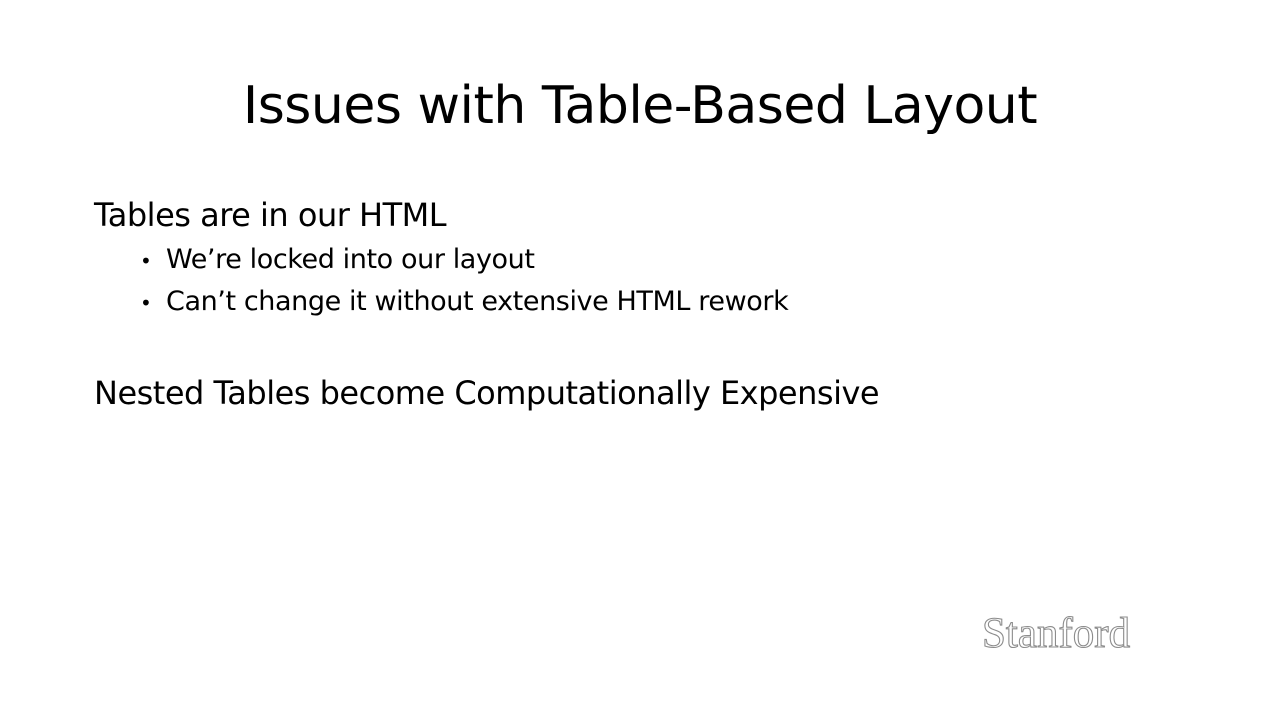 This screenshot has width=1280, height=720. What do you see at coordinates (270, 215) in the screenshot?
I see `section-heading-tables-in-html: Tables are in our HTML` at bounding box center [270, 215].